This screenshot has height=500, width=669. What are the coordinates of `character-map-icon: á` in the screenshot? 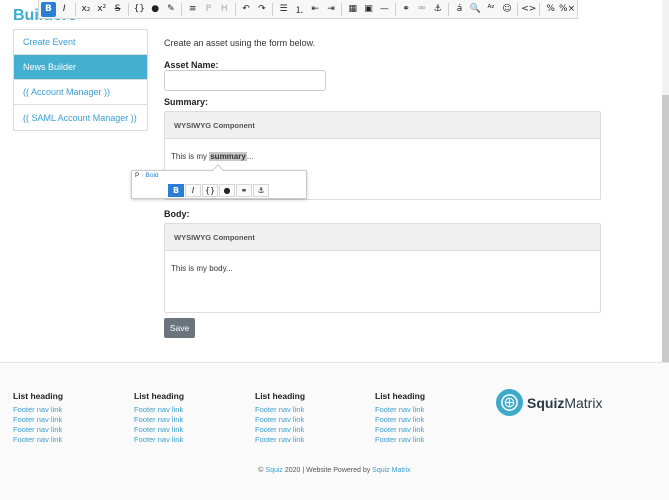 It's located at (459, 9).